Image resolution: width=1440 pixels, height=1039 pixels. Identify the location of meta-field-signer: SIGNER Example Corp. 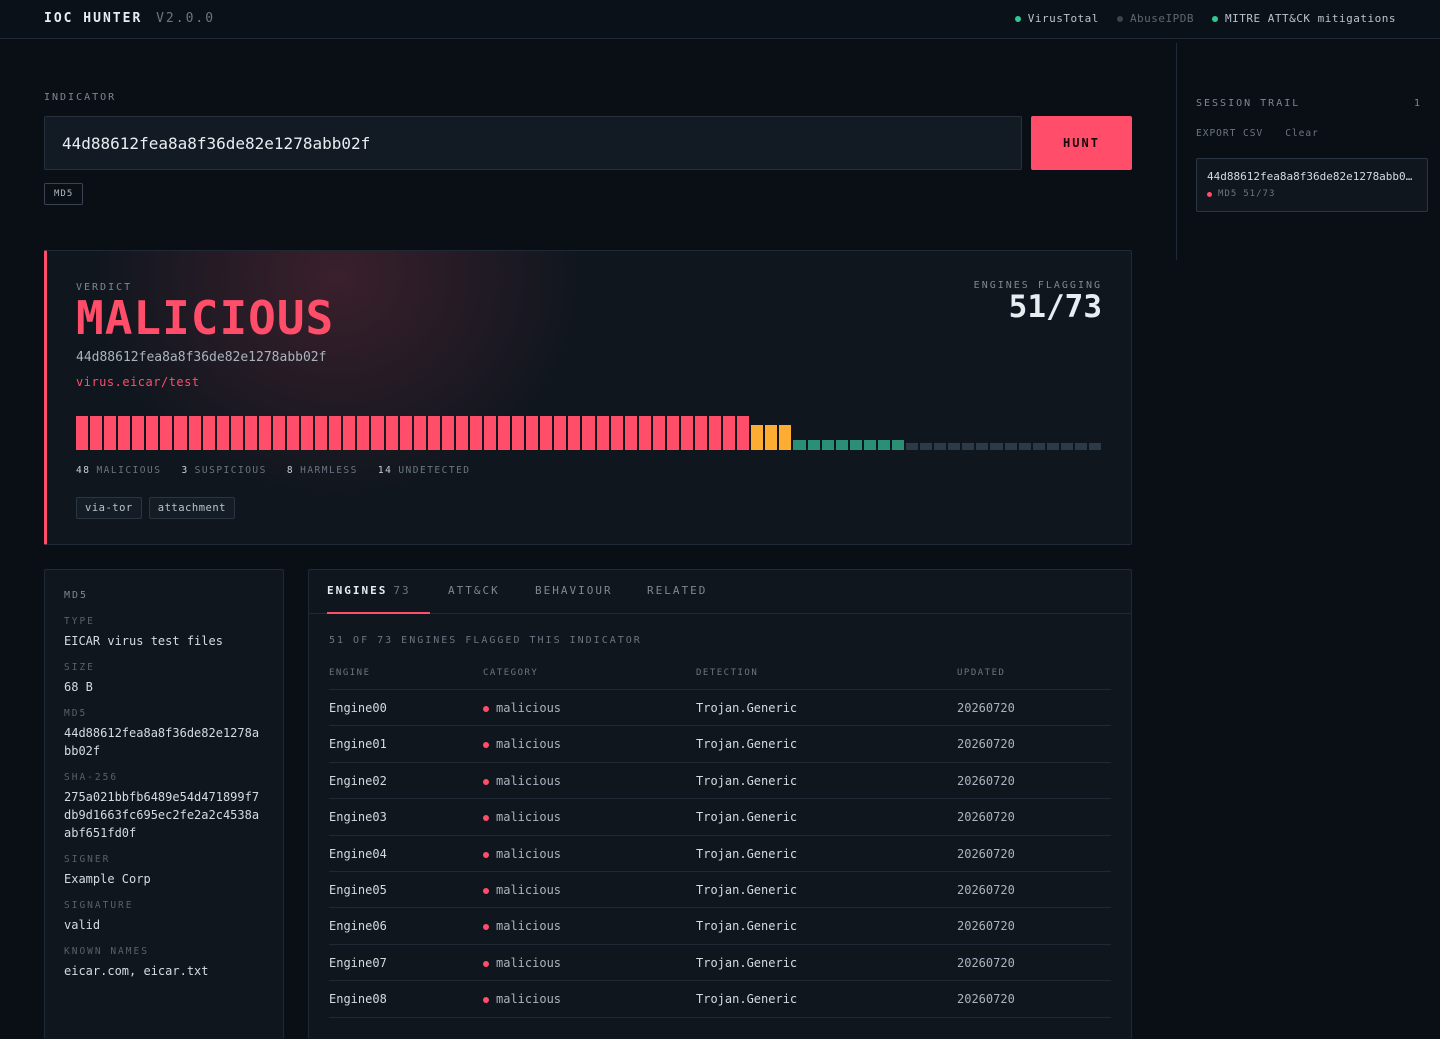
(107, 870).